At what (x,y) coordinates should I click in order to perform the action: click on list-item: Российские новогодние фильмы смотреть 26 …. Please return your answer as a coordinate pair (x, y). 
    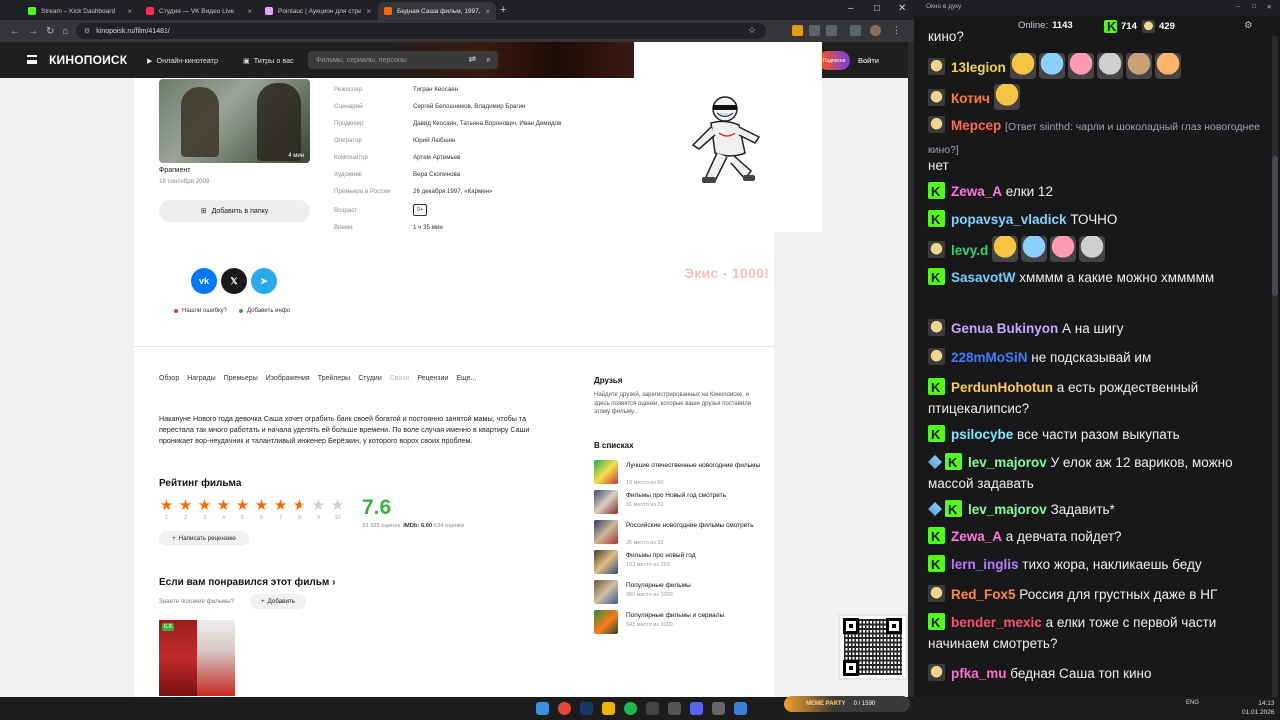
    Looking at the image, I should click on (684, 533).